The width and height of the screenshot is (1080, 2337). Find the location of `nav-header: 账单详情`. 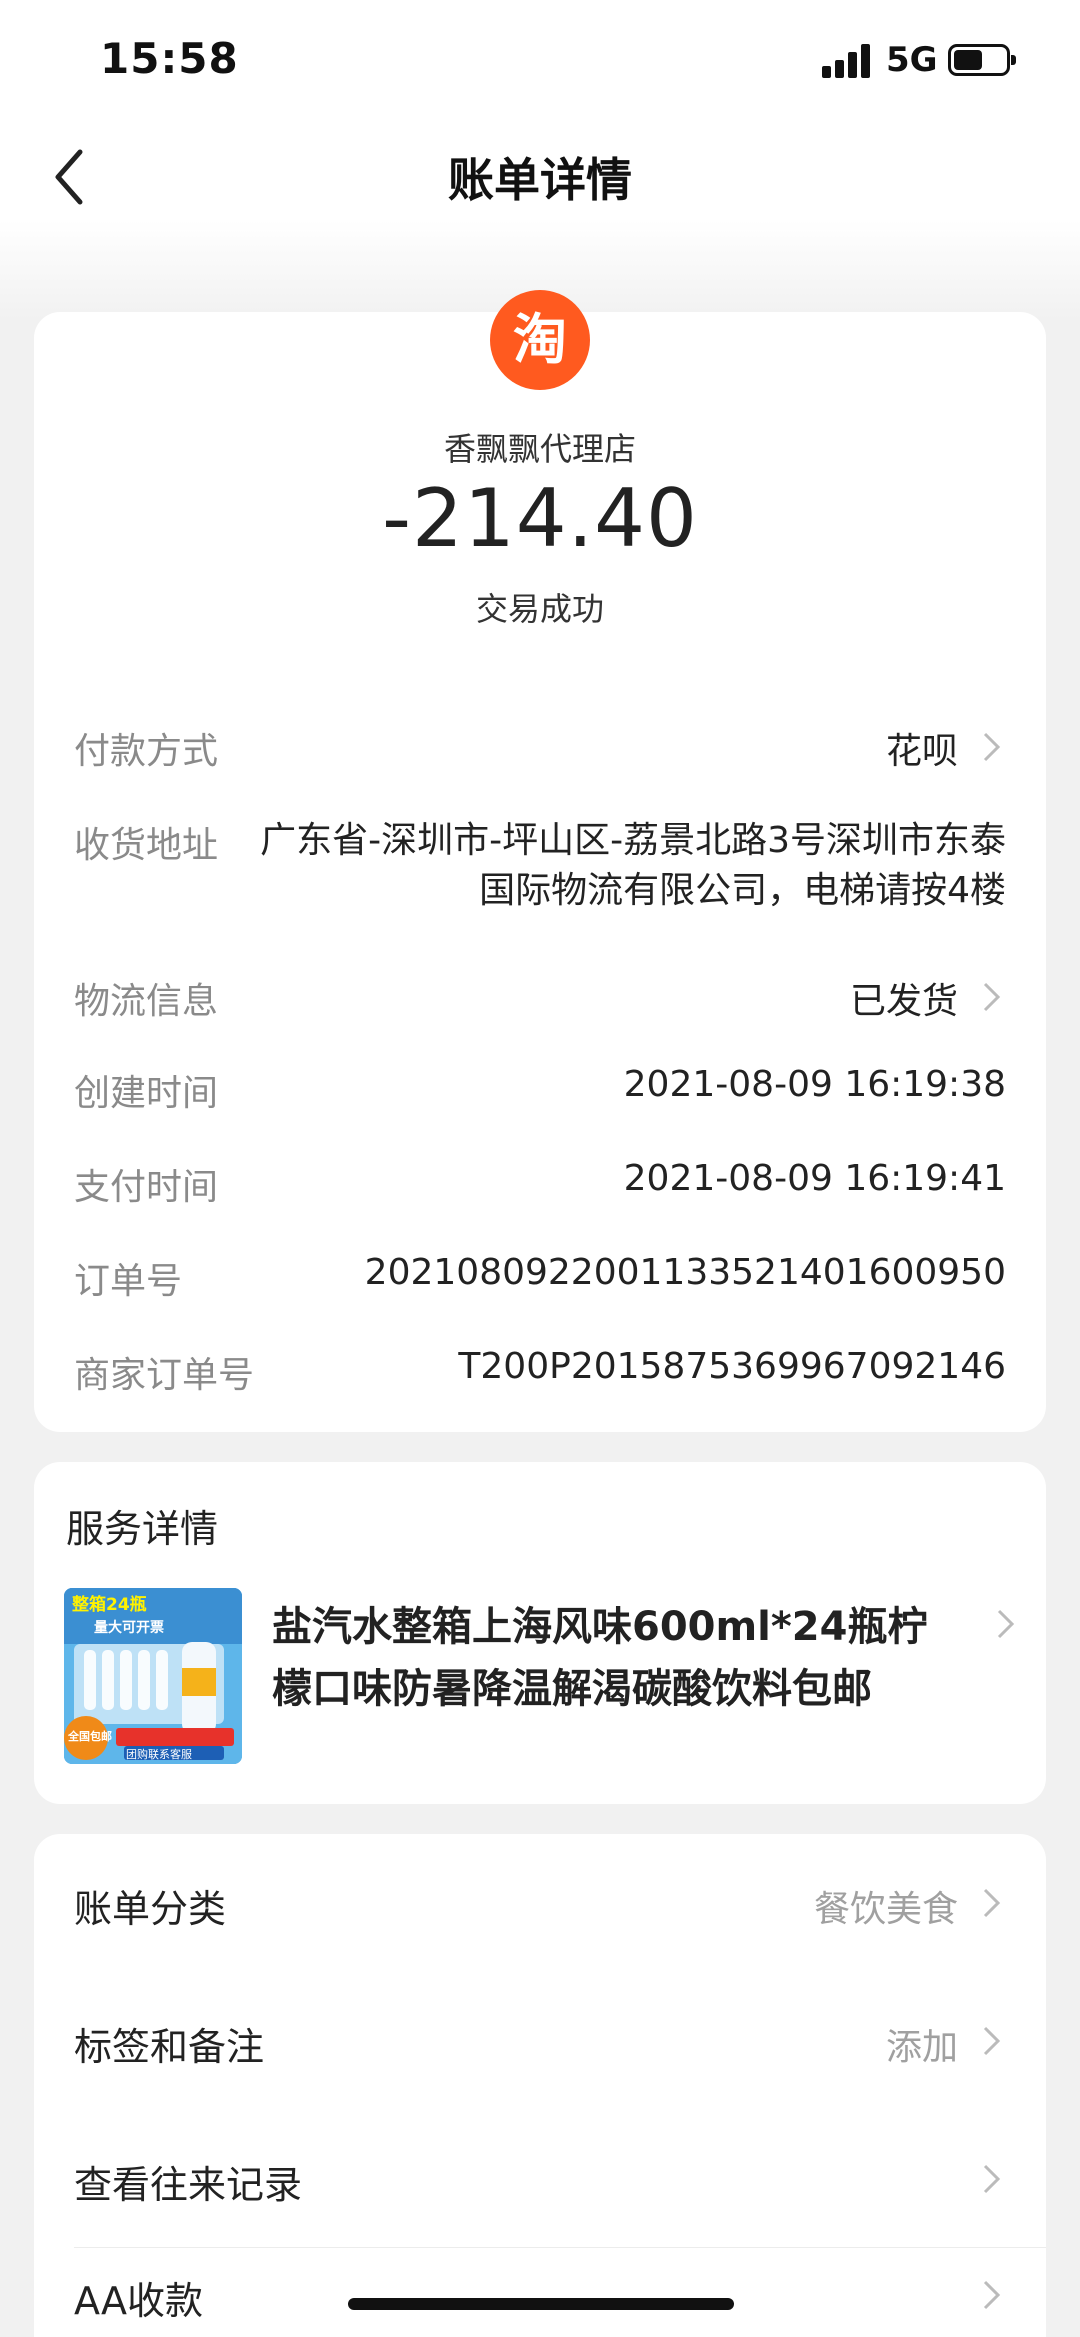

nav-header: 账单详情 is located at coordinates (540, 175).